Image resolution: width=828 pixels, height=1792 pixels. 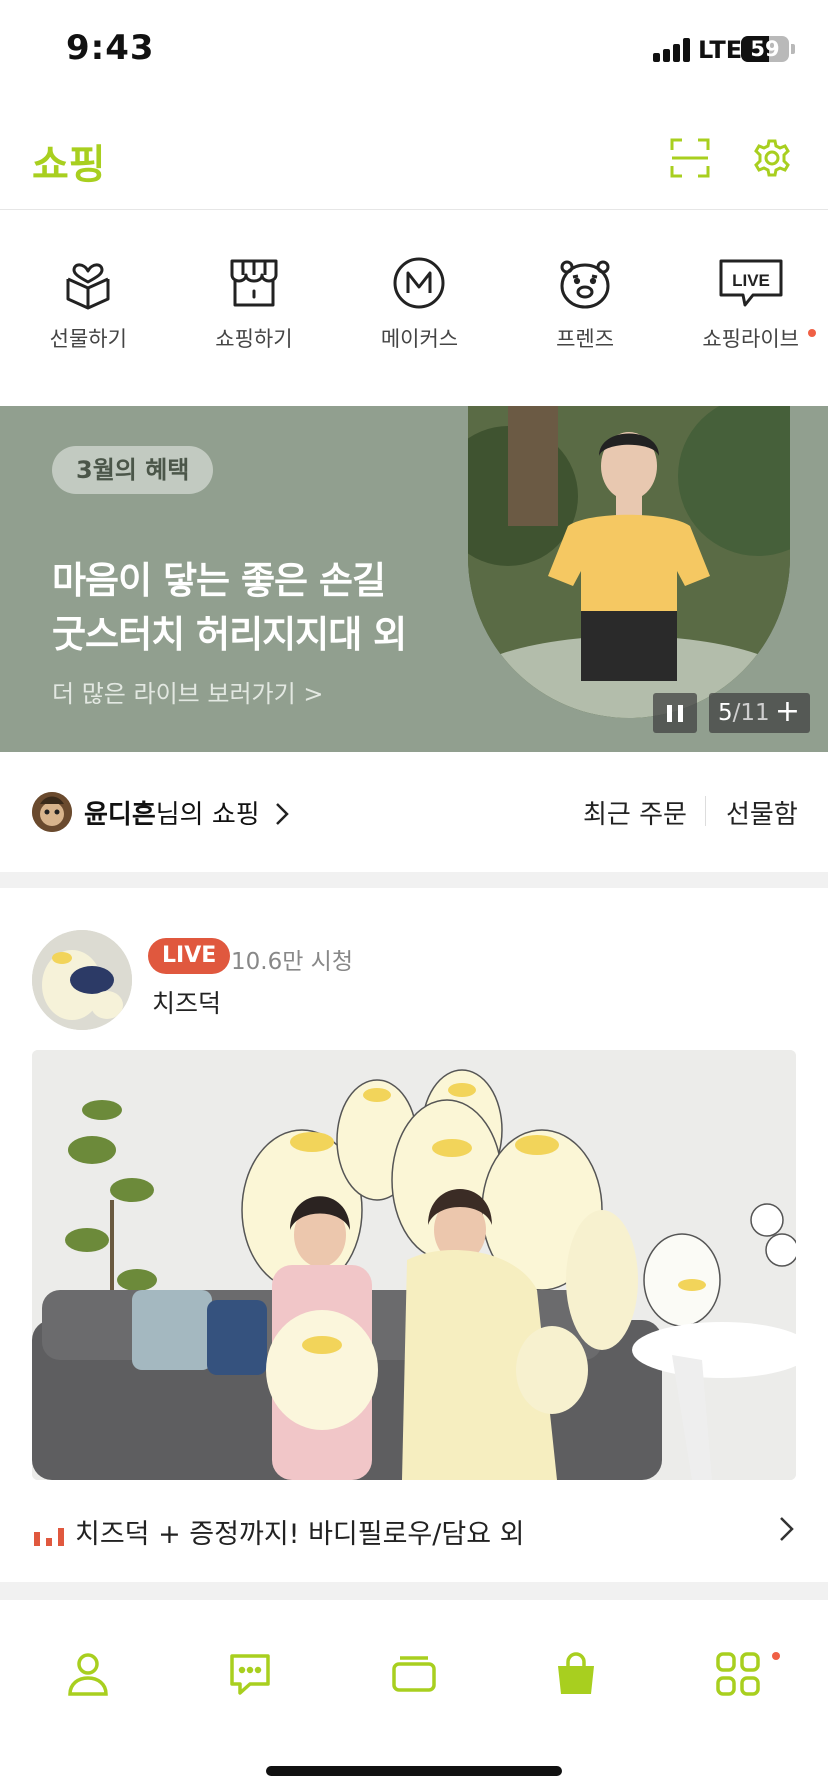 I want to click on my-shopping-row: 윤디흔님의 쇼핑 최근 주문 선물함, so click(x=414, y=816).